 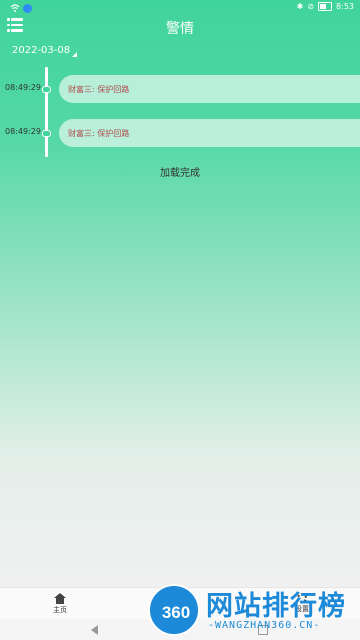 What do you see at coordinates (300, 6) in the screenshot?
I see `bluetooth-icon: ✱` at bounding box center [300, 6].